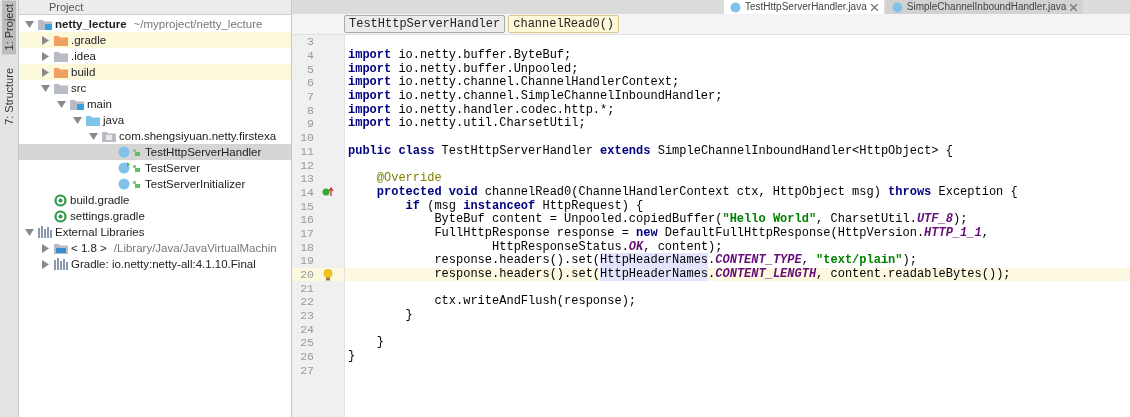 Image resolution: width=1130 pixels, height=417 pixels. Describe the element at coordinates (306, 343) in the screenshot. I see `line-number: 25` at that location.